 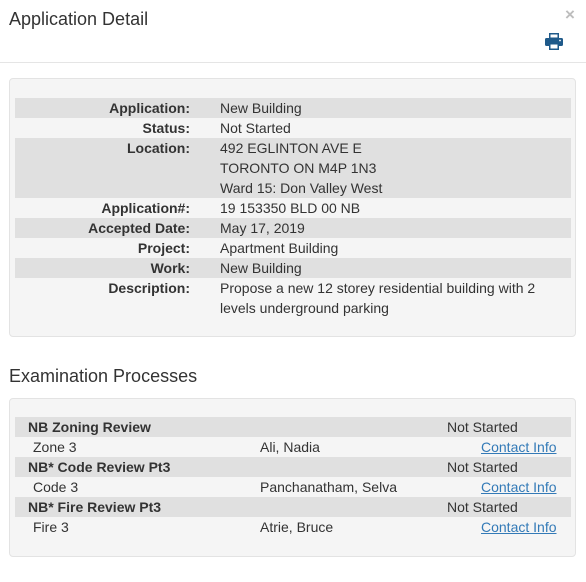 What do you see at coordinates (279, 248) in the screenshot?
I see `detail-value: Apartment Building` at bounding box center [279, 248].